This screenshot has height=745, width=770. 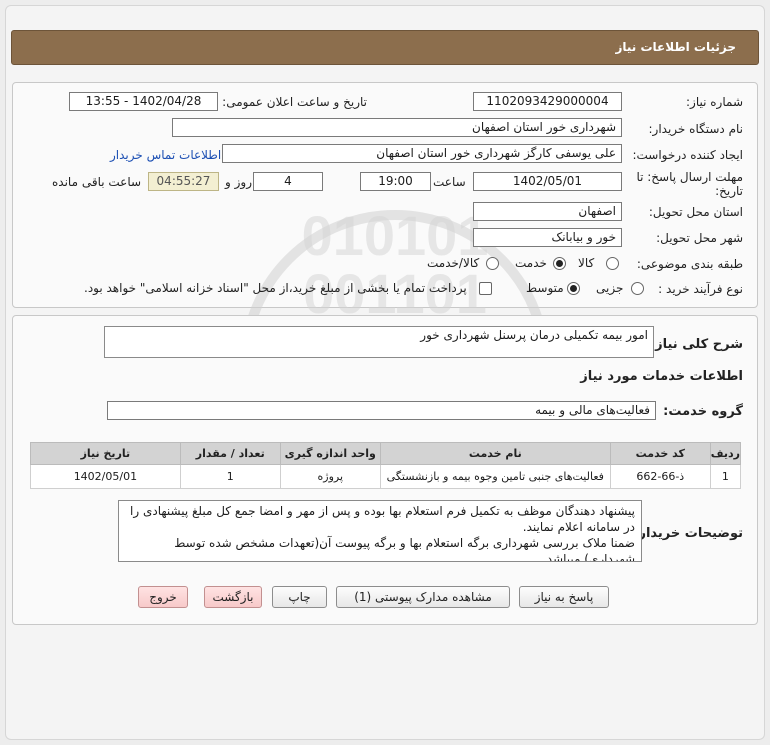 I want to click on deadline-time-label: ساعت, so click(x=449, y=182).